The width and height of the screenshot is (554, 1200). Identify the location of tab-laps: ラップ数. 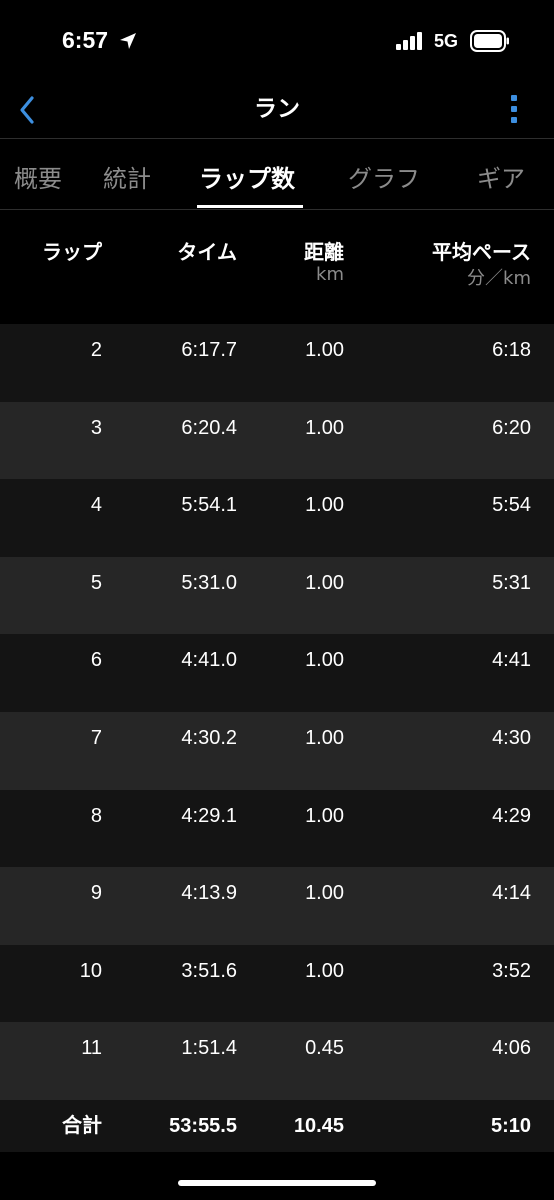
(247, 176).